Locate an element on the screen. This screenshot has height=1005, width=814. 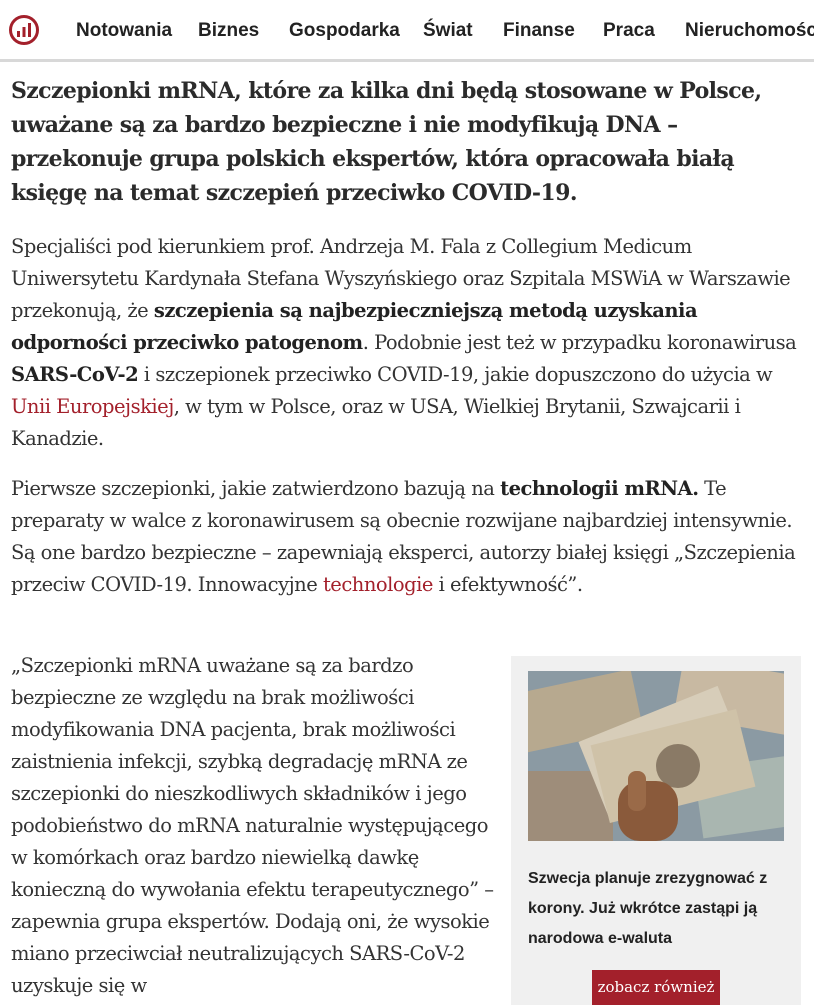
related-article-image is located at coordinates (656, 756).